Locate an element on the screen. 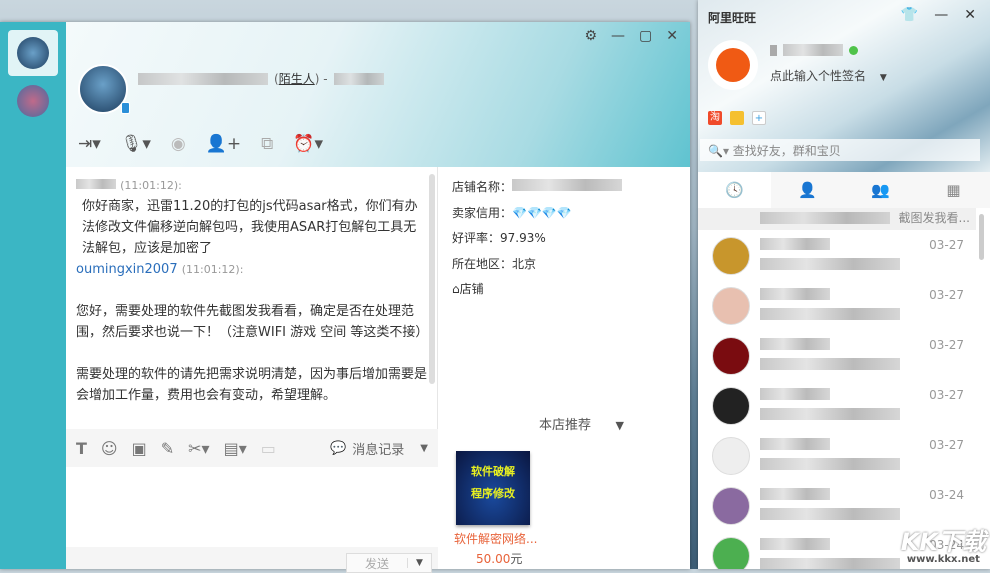 The image size is (990, 573). message-input is located at coordinates (252, 507).